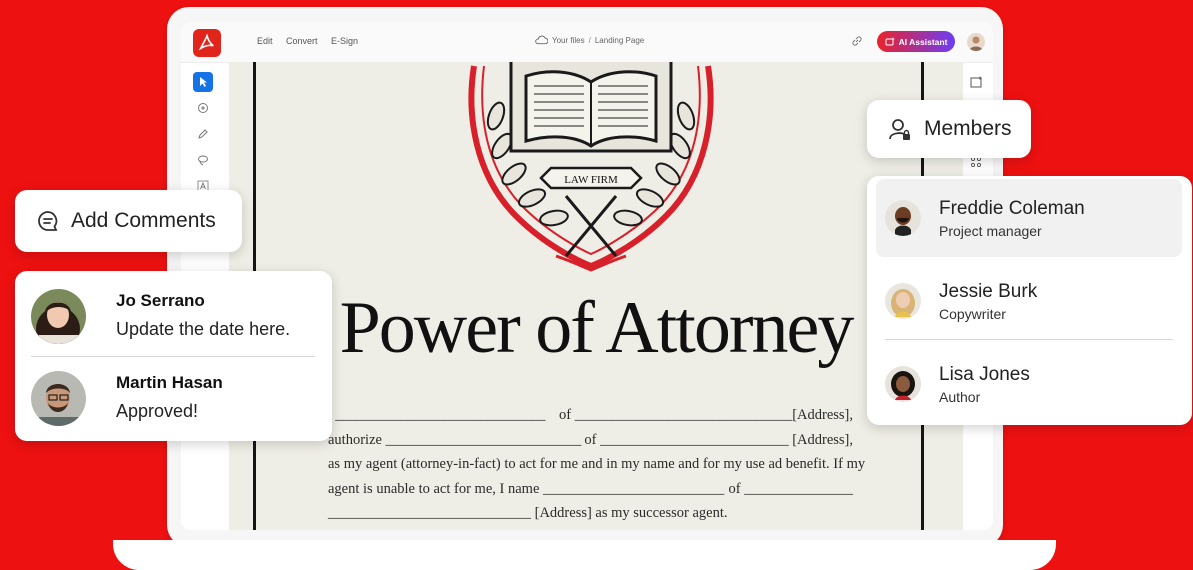 The height and width of the screenshot is (570, 1193). Describe the element at coordinates (857, 41) in the screenshot. I see `link-icon` at that location.